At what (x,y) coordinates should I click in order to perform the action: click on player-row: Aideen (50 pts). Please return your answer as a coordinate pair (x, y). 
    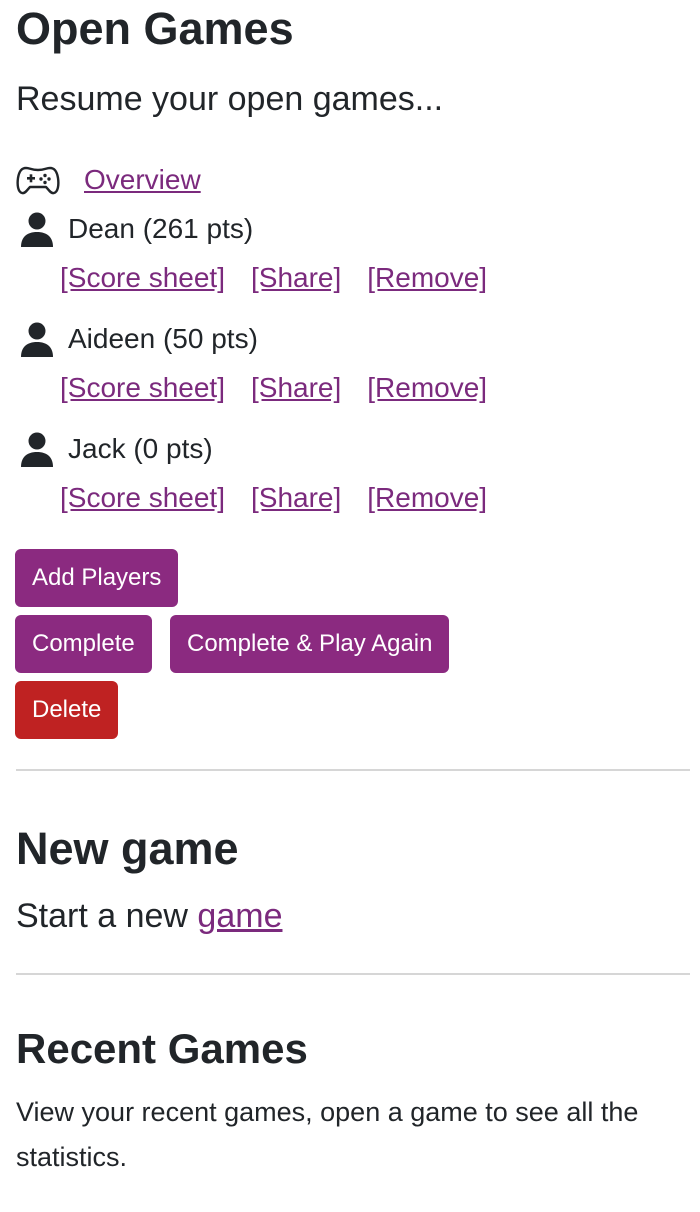
    Looking at the image, I should click on (138, 339).